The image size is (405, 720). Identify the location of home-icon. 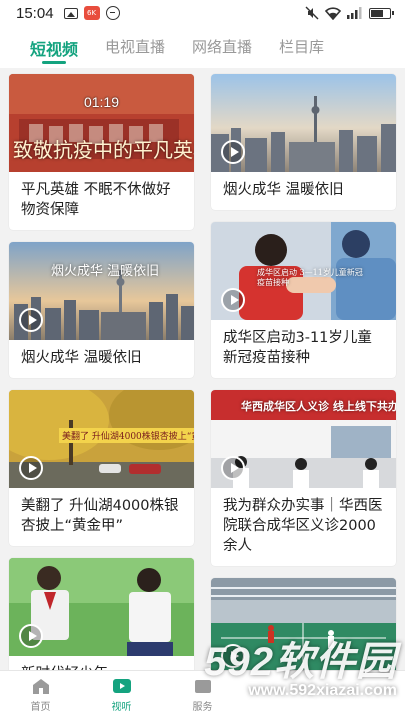
(40, 686).